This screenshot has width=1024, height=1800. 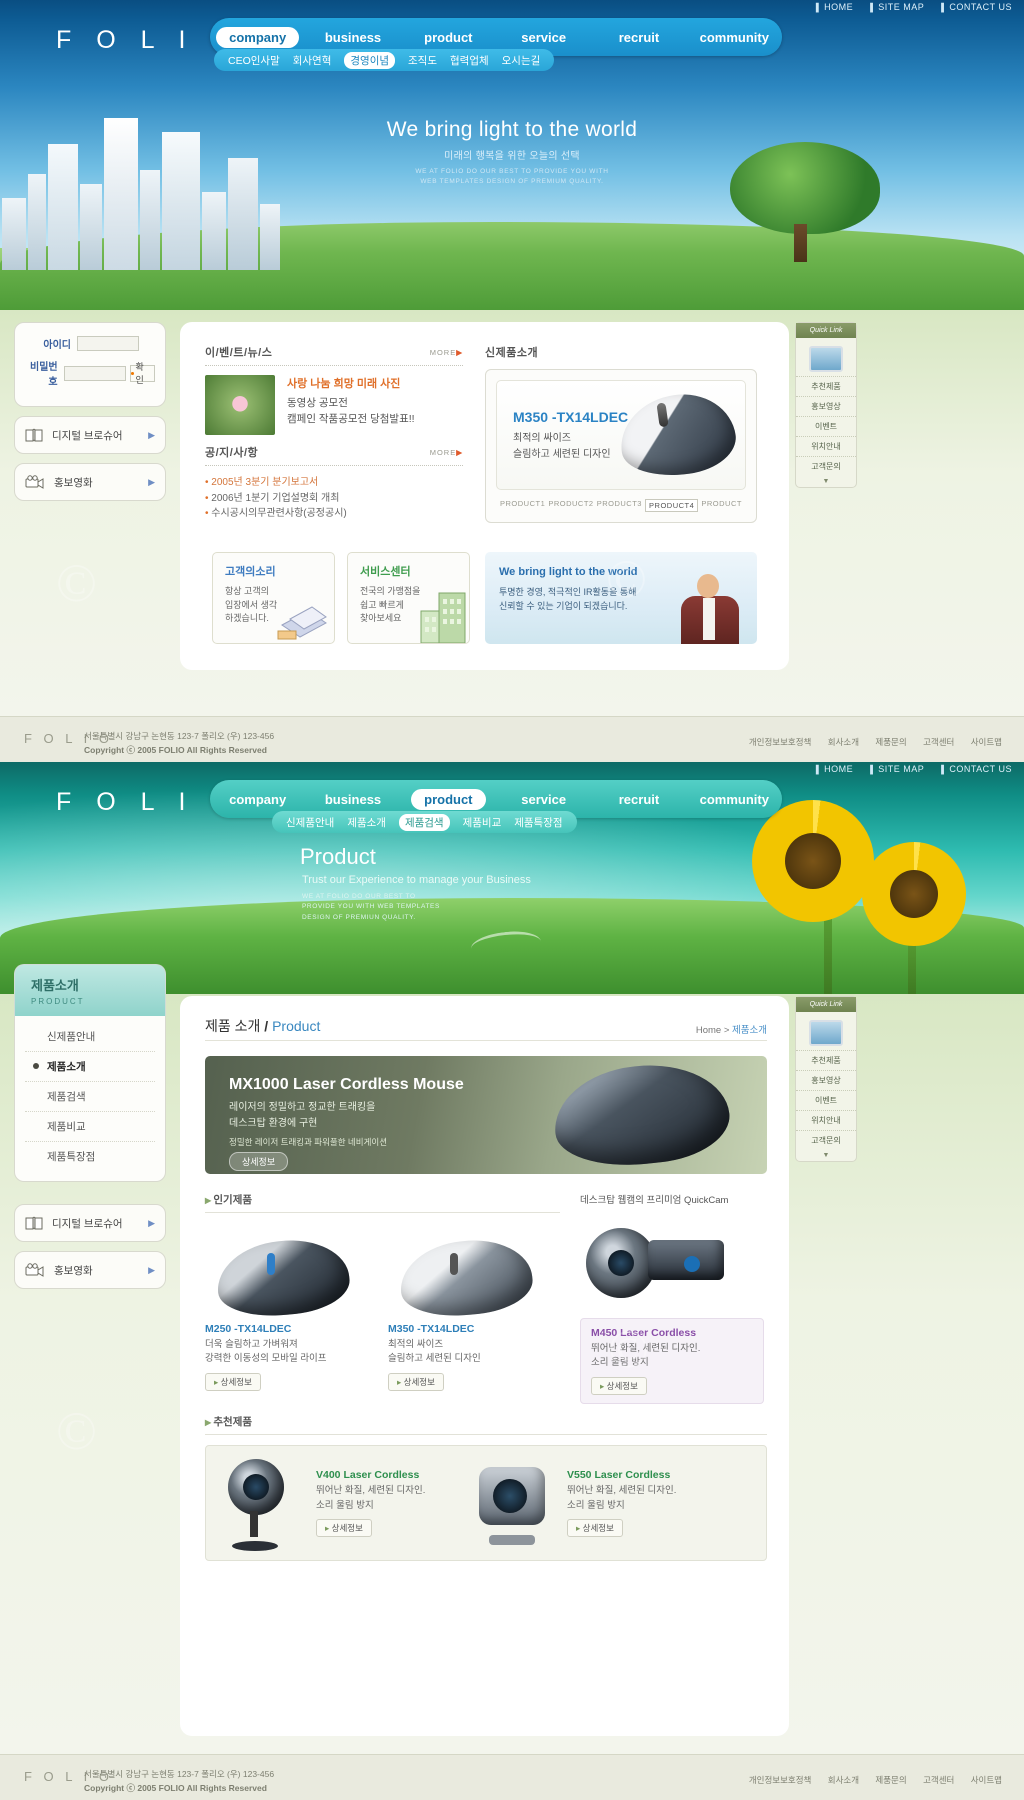 What do you see at coordinates (672, 505) in the screenshot?
I see `tab-product4: PRODUCT4` at bounding box center [672, 505].